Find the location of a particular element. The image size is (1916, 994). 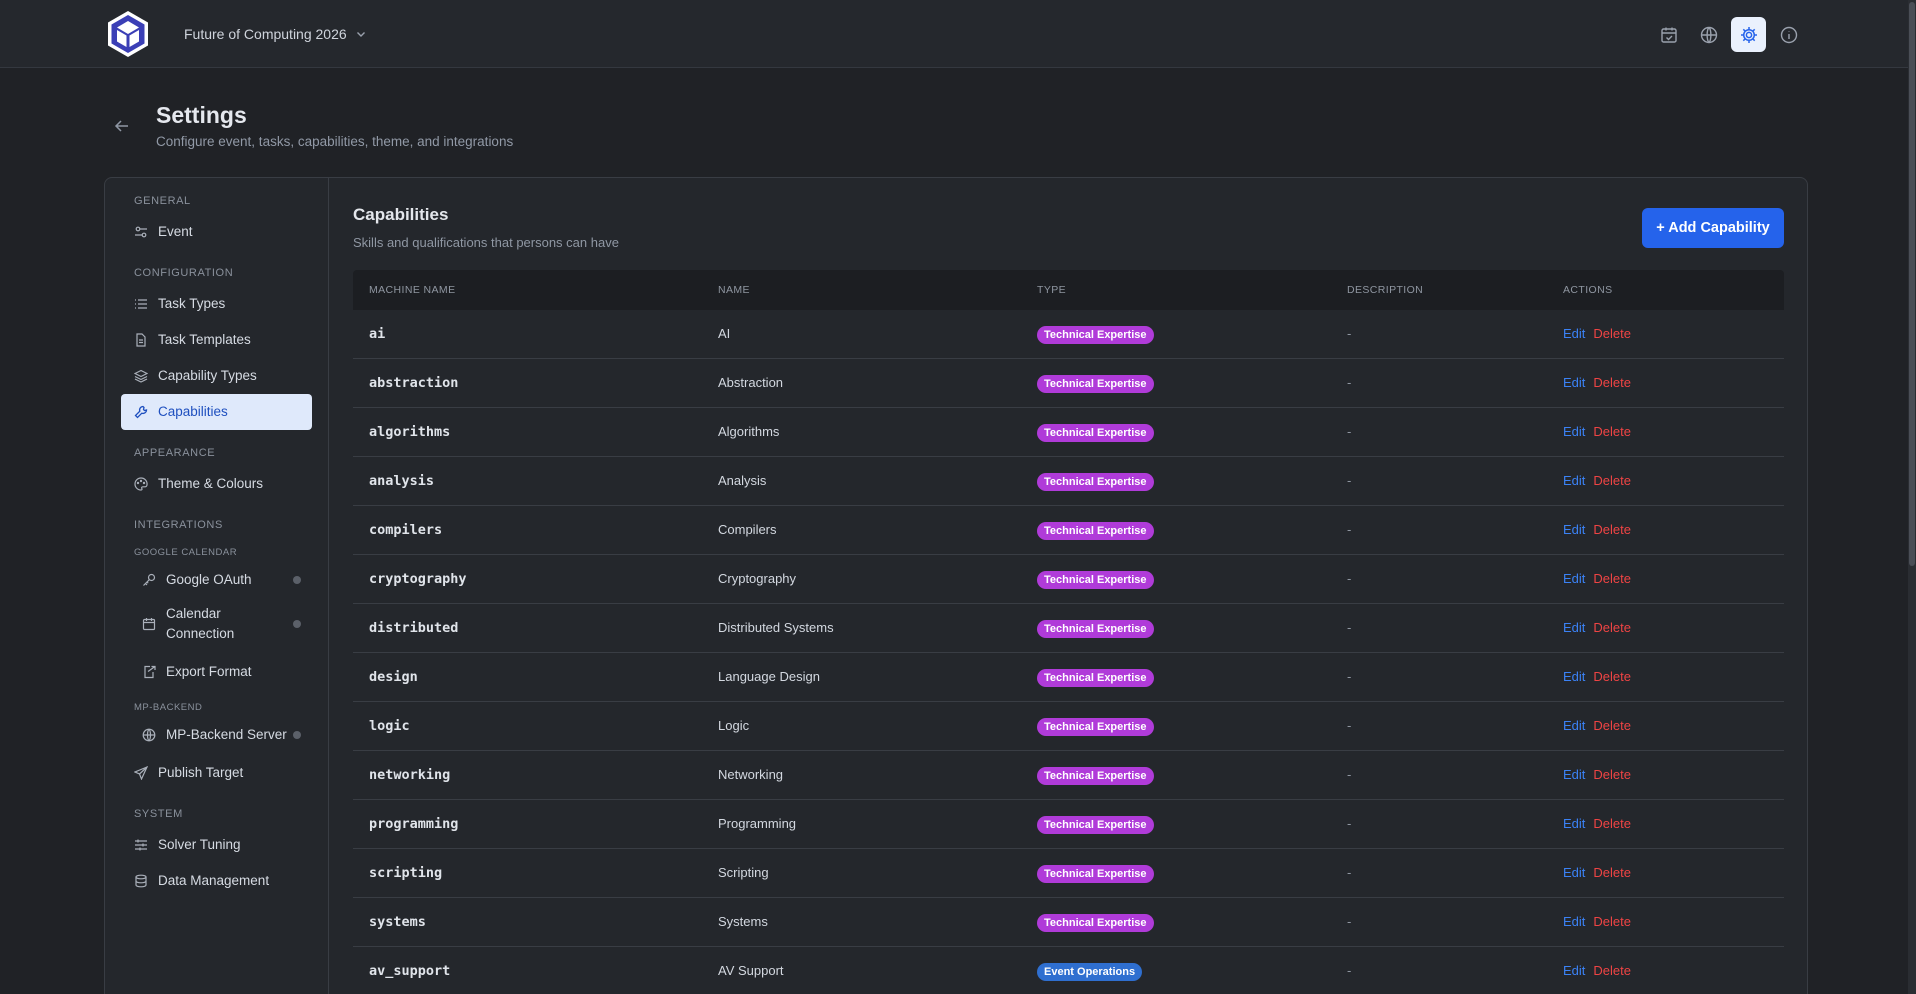

machine-name: systems is located at coordinates (397, 922).